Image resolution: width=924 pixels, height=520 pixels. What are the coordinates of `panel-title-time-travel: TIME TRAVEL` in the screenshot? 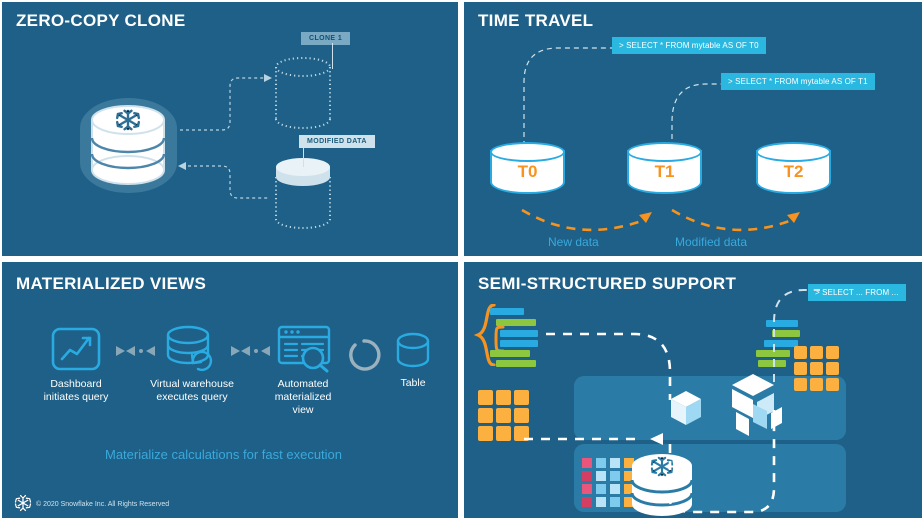 It's located at (536, 20).